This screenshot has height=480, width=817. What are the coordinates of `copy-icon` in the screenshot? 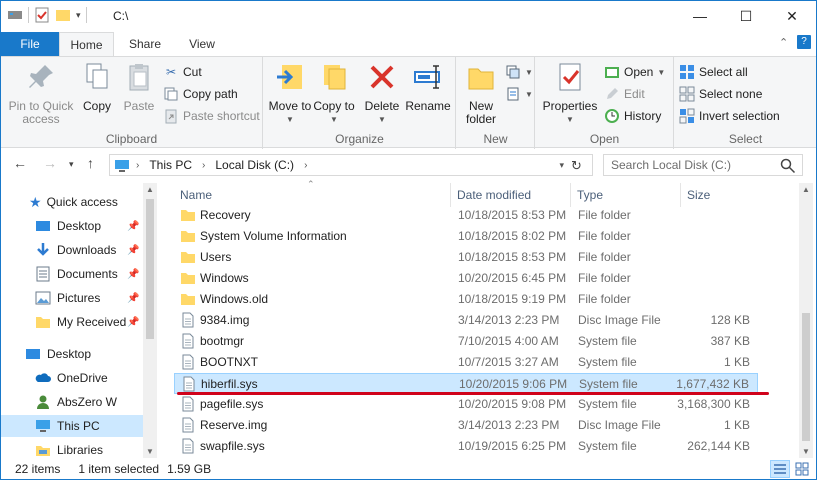 It's located at (97, 76).